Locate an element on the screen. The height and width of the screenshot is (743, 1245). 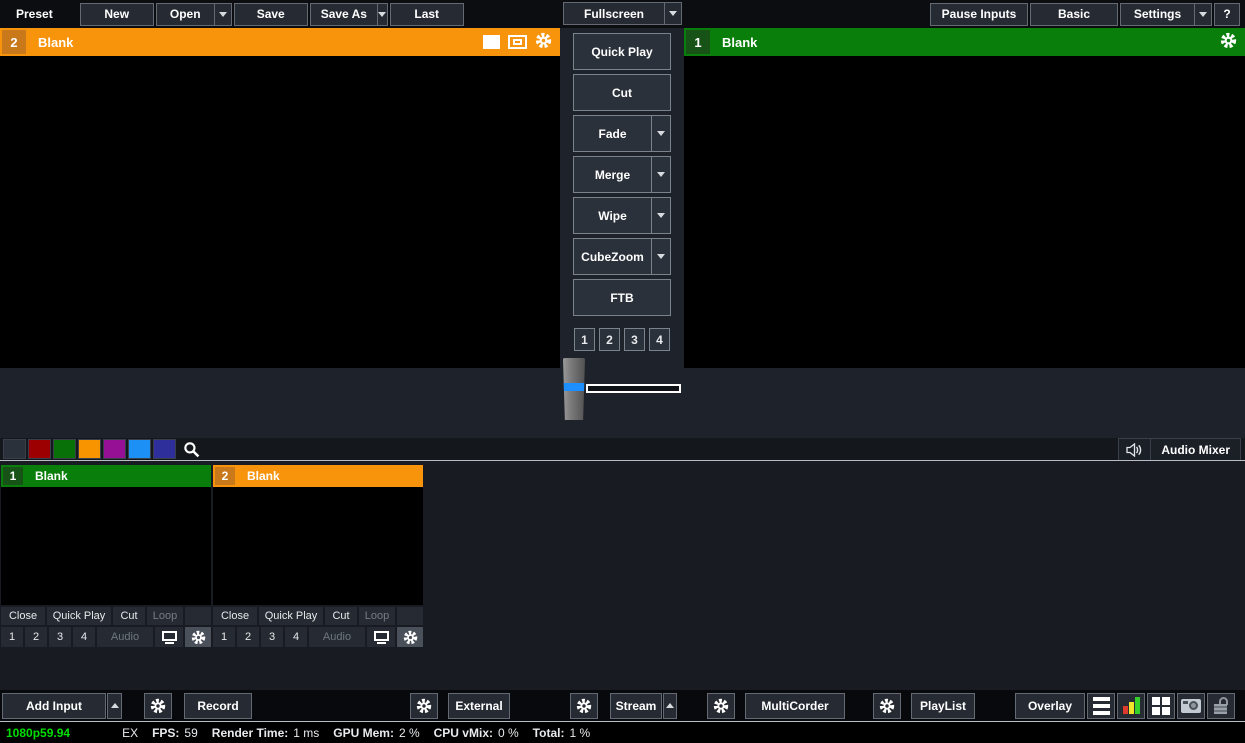
chevron-down-icon is located at coordinates (673, 13).